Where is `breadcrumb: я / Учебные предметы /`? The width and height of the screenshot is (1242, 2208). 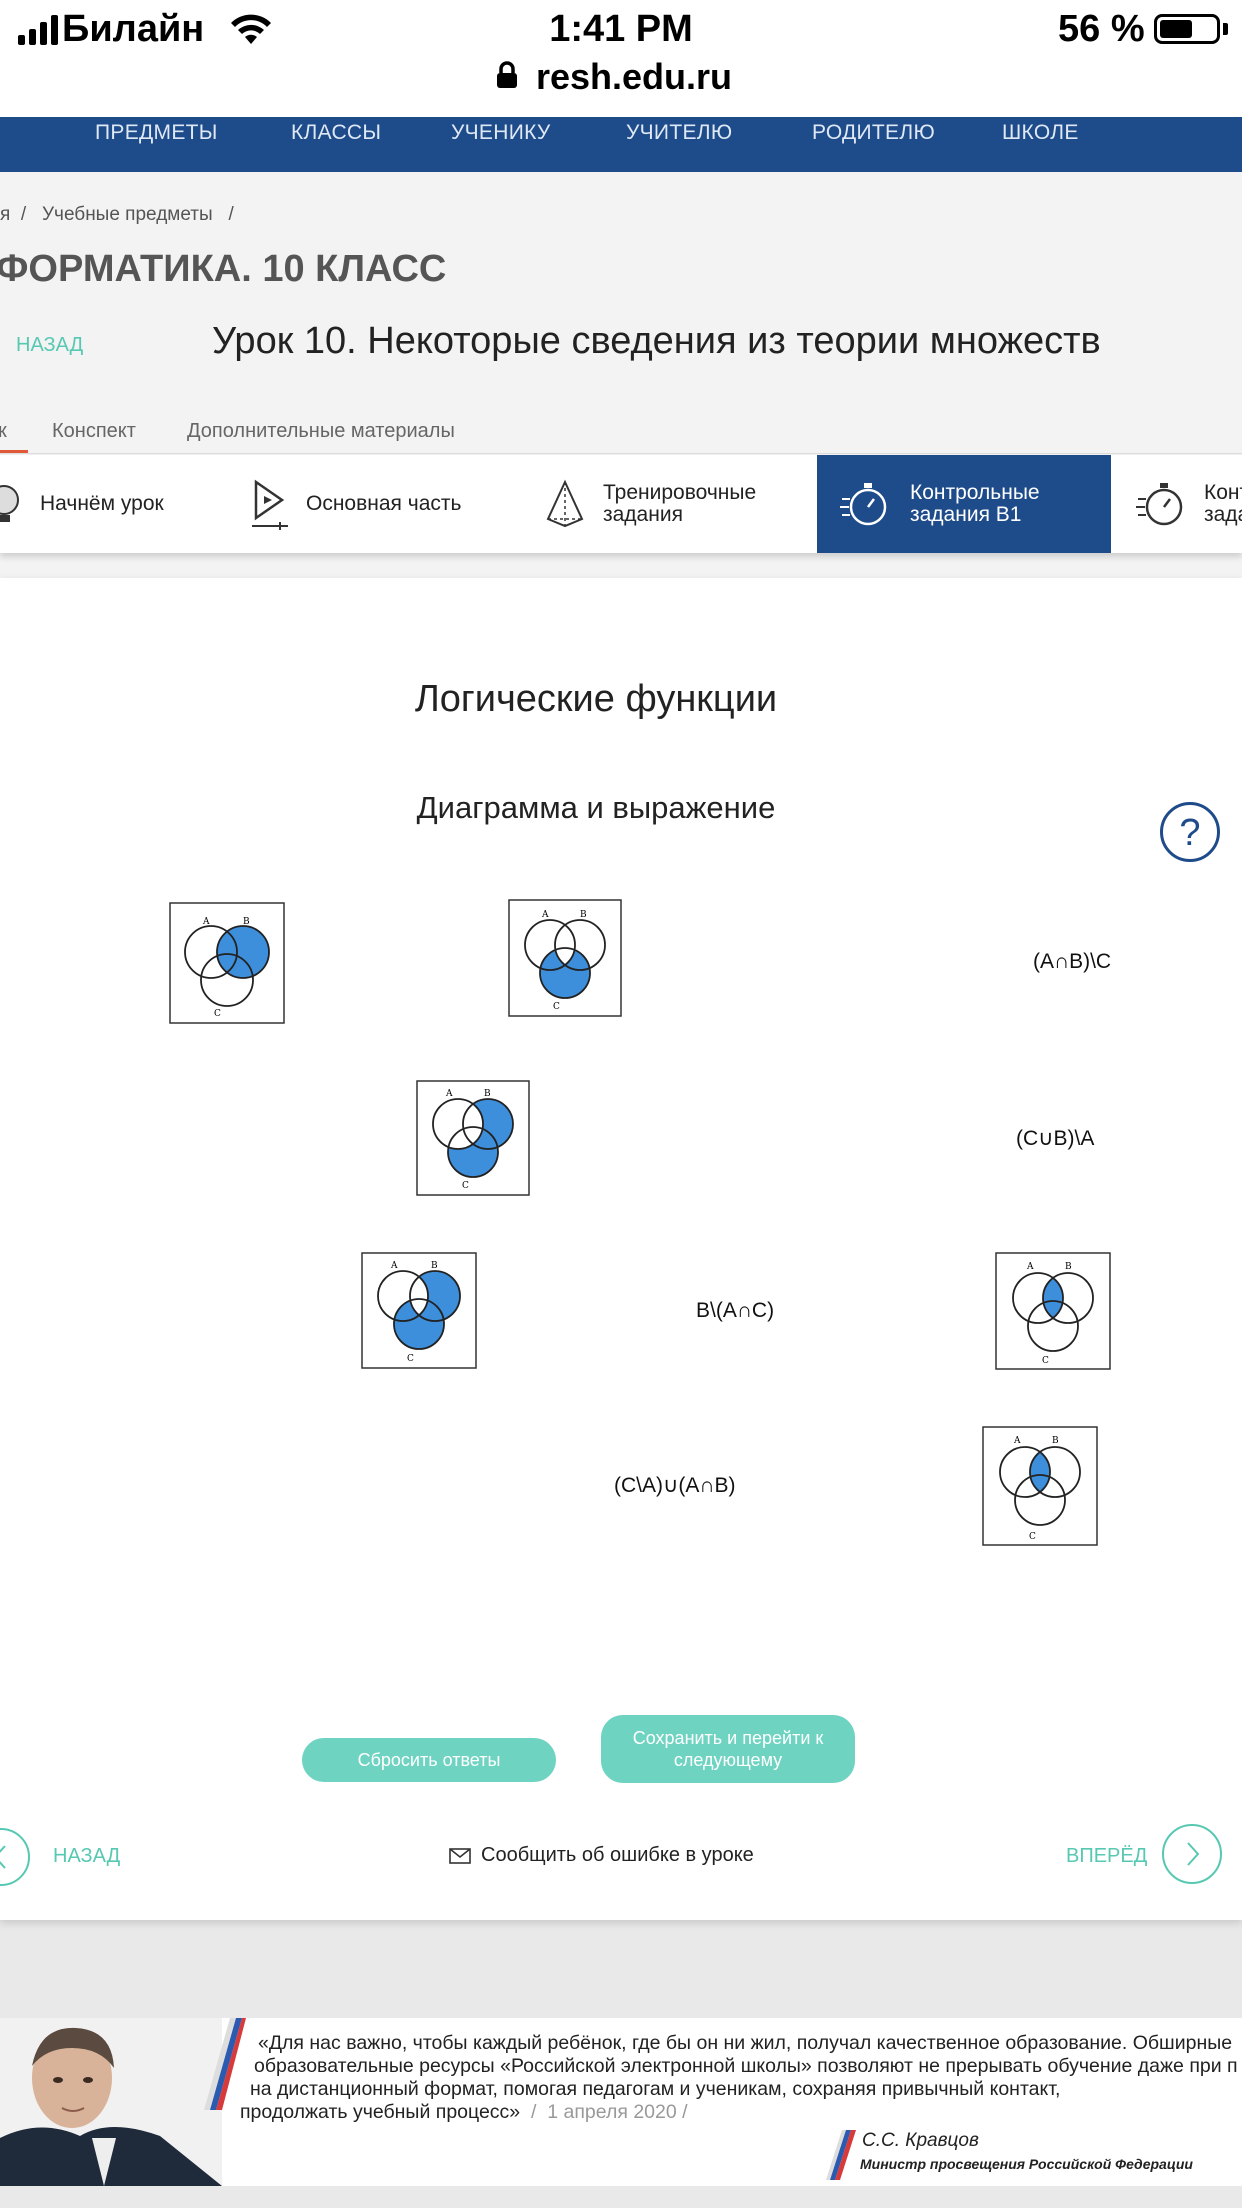 breadcrumb: я / Учебные предметы / is located at coordinates (117, 214).